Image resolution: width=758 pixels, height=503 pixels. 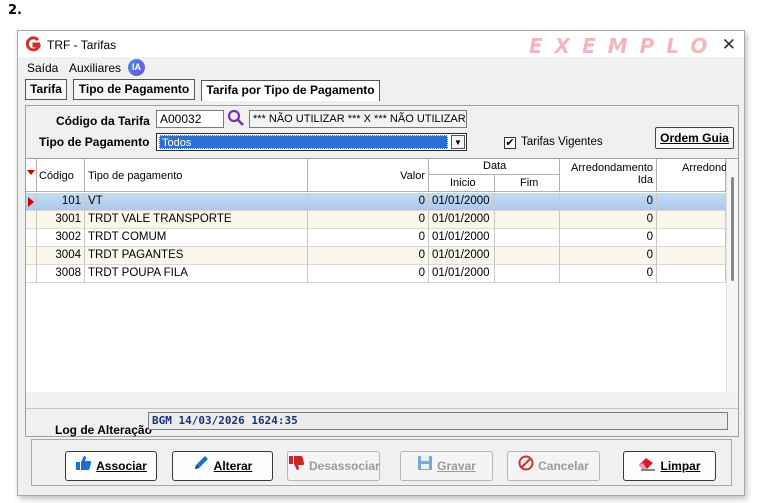 I want to click on limpar-button: Limpar, so click(x=669, y=466).